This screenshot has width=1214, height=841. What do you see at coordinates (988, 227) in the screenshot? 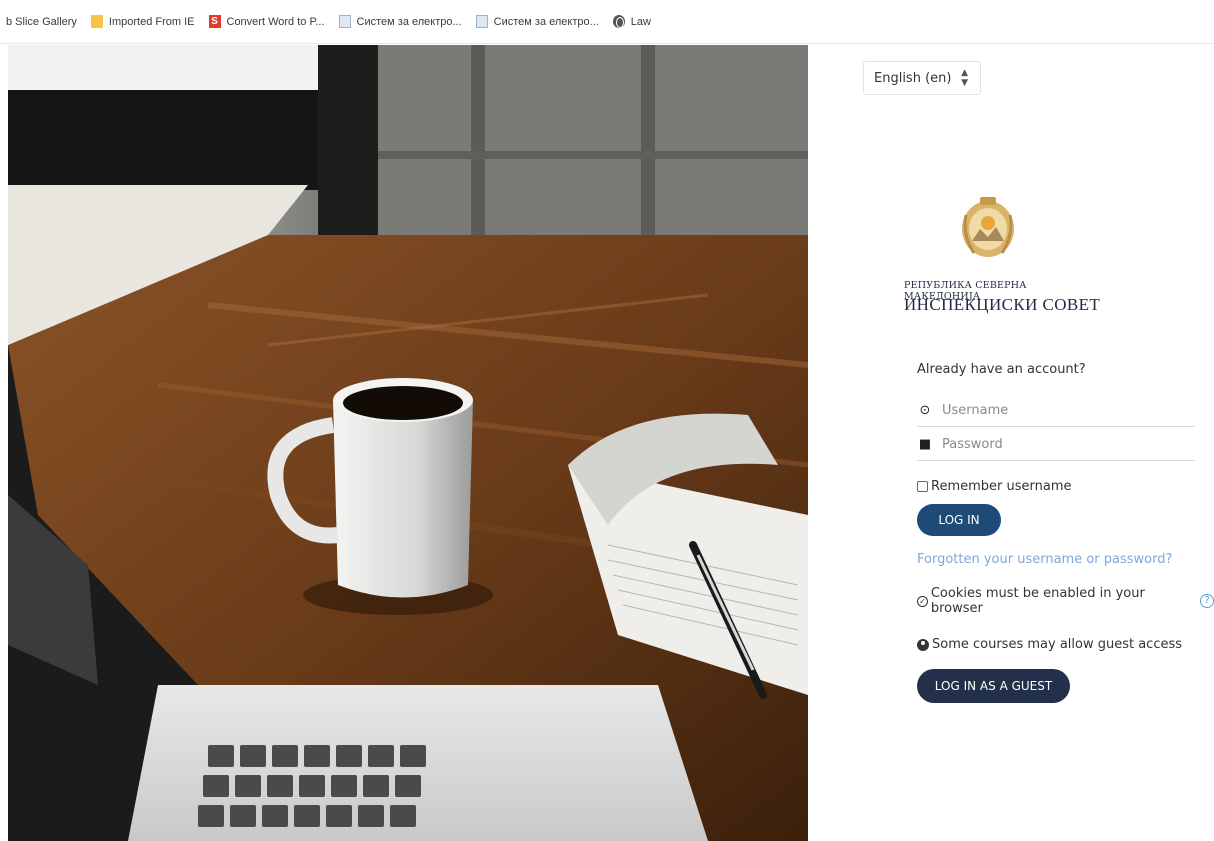
I see `coat-of-arms-logo` at bounding box center [988, 227].